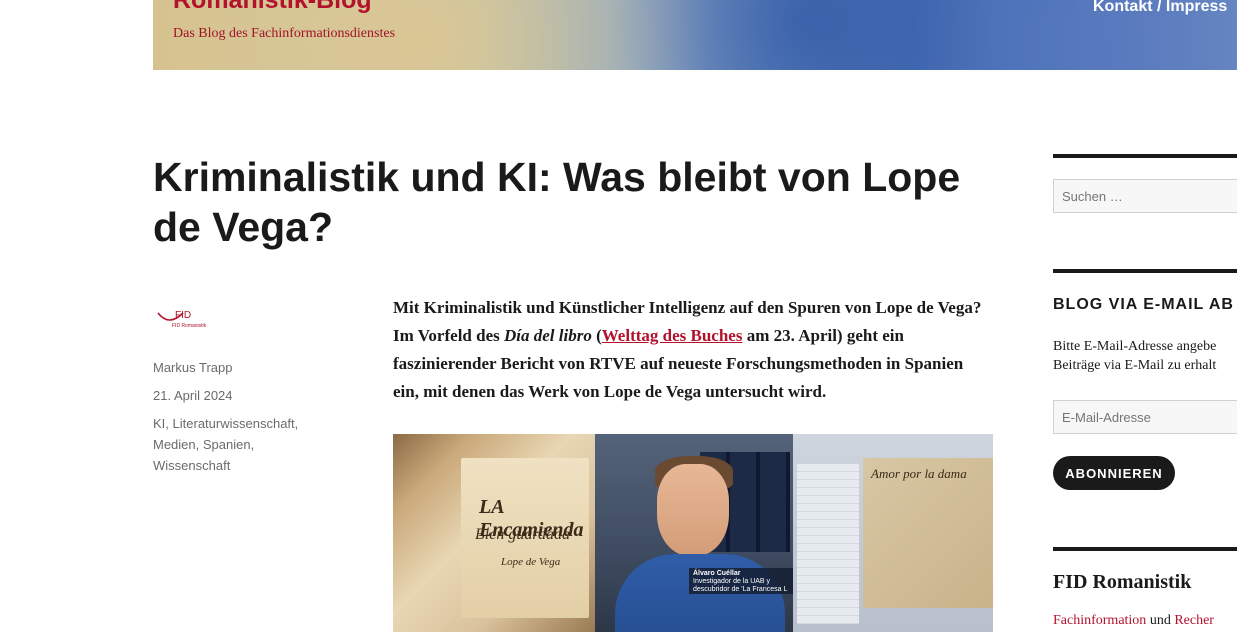  I want to click on lower-third-name: Álvaro Cuéllar, so click(717, 573).